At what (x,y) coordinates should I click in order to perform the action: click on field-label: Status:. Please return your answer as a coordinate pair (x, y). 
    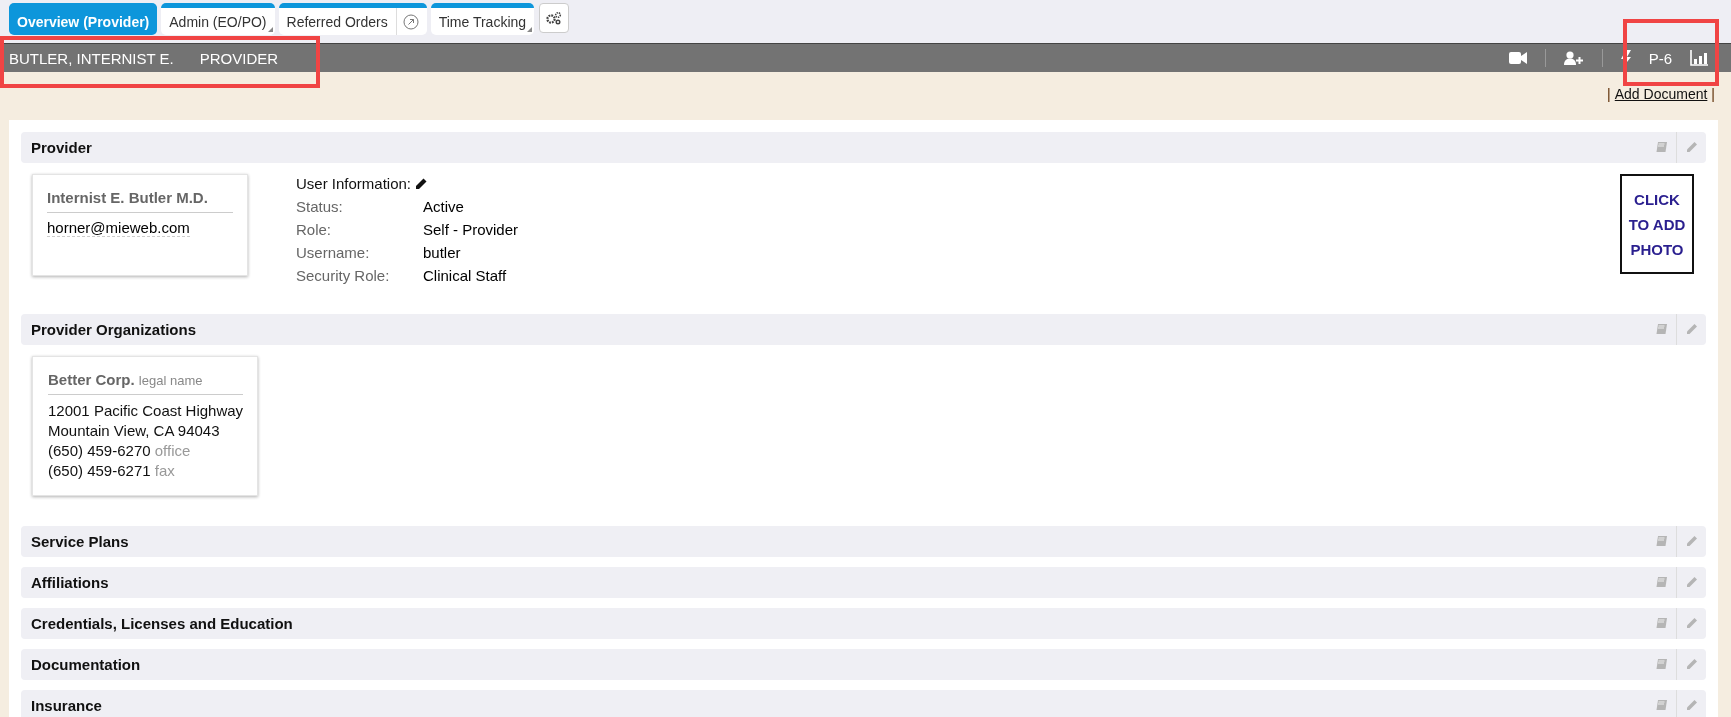
    Looking at the image, I should click on (320, 206).